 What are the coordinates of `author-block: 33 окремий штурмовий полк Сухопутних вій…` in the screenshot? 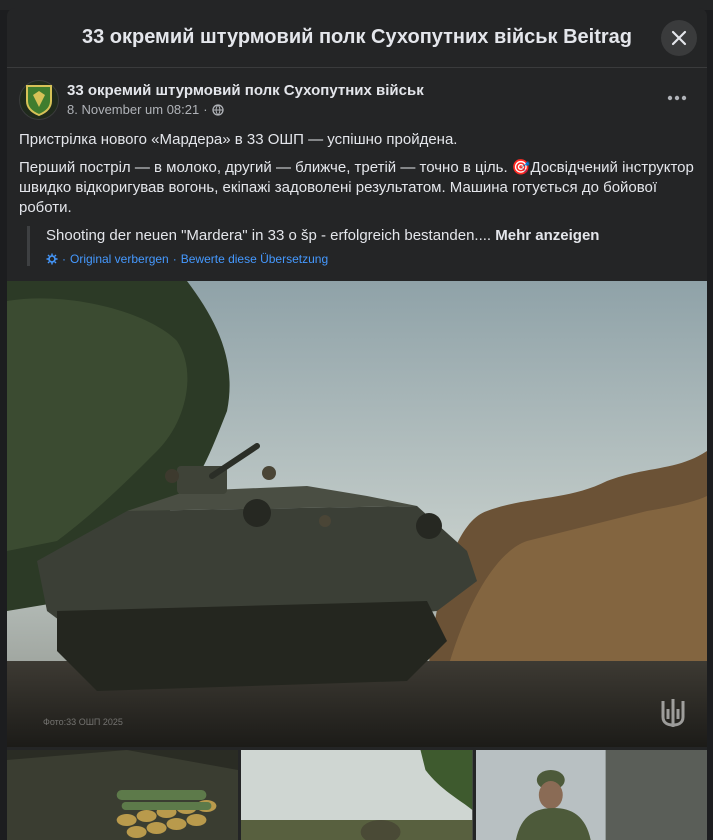 It's located at (245, 100).